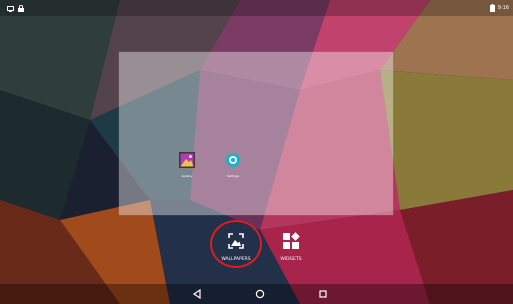 This screenshot has height=304, width=513. I want to click on notification-icon, so click(10, 8).